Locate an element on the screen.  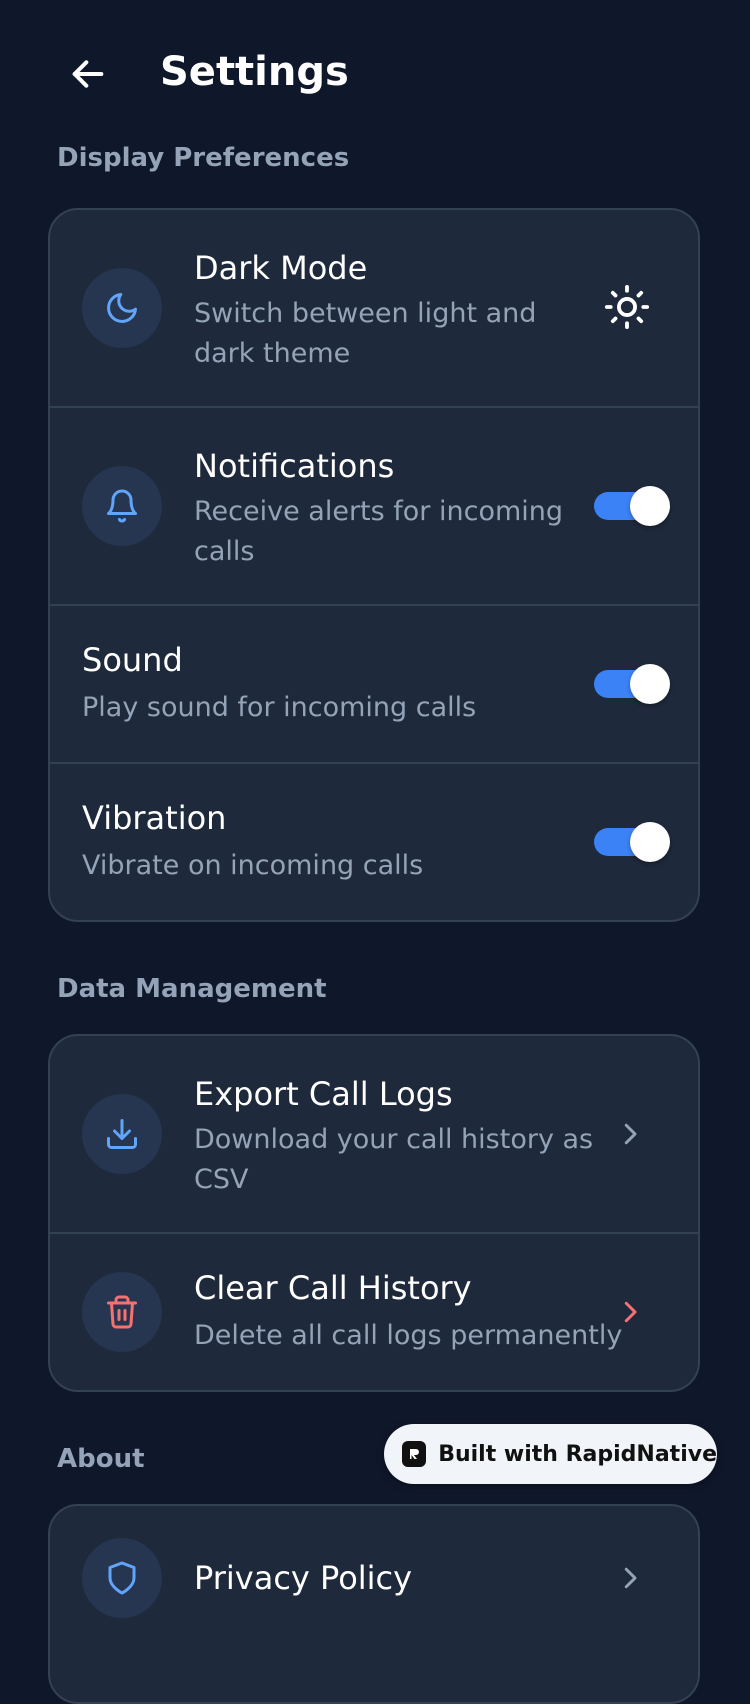
dark-mode-title: Dark Mode is located at coordinates (281, 268).